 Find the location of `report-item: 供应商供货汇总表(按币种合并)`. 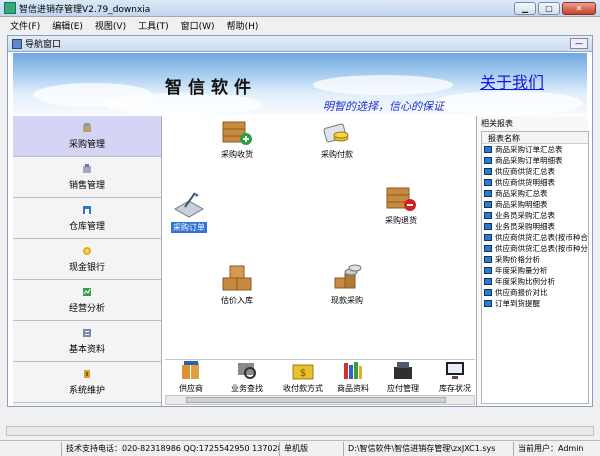

report-item: 供应商供货汇总表(按币种合并) is located at coordinates (535, 237).